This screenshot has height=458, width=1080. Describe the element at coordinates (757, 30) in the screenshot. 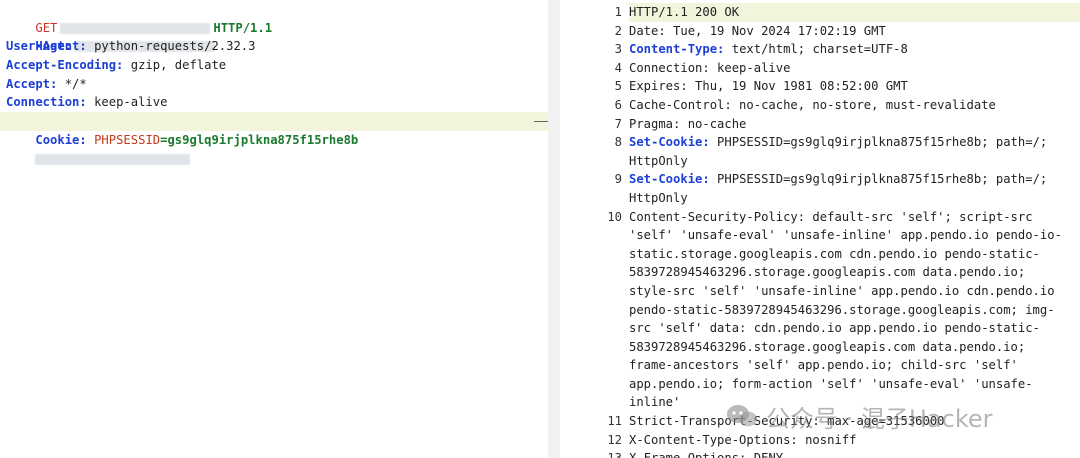

I see `response-header-value: Date: Tue, 19 Nov 2024 17:02:19 GMT` at that location.